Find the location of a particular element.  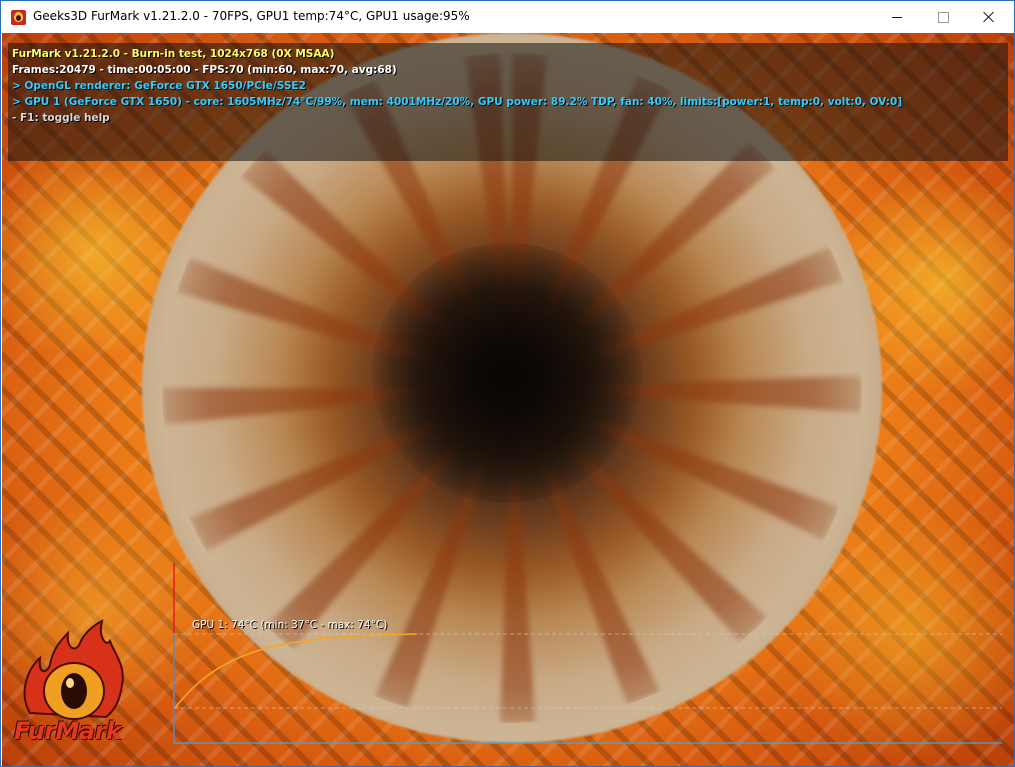

close-icon is located at coordinates (989, 17).